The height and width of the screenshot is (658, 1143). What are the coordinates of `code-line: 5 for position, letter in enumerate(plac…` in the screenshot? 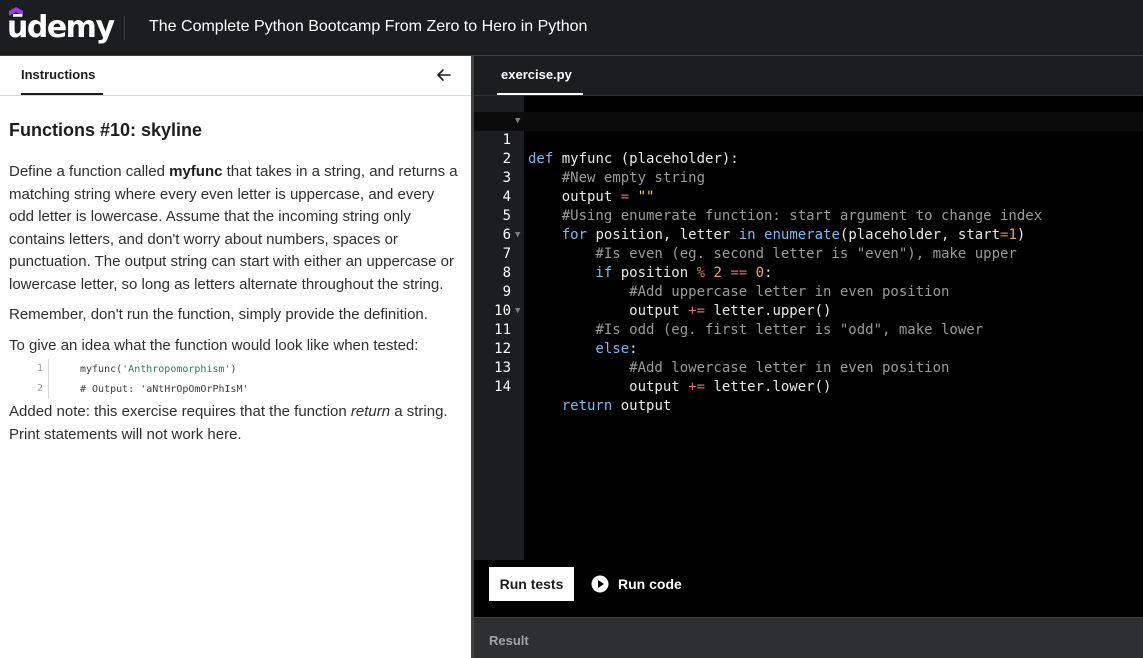 It's located at (808, 215).